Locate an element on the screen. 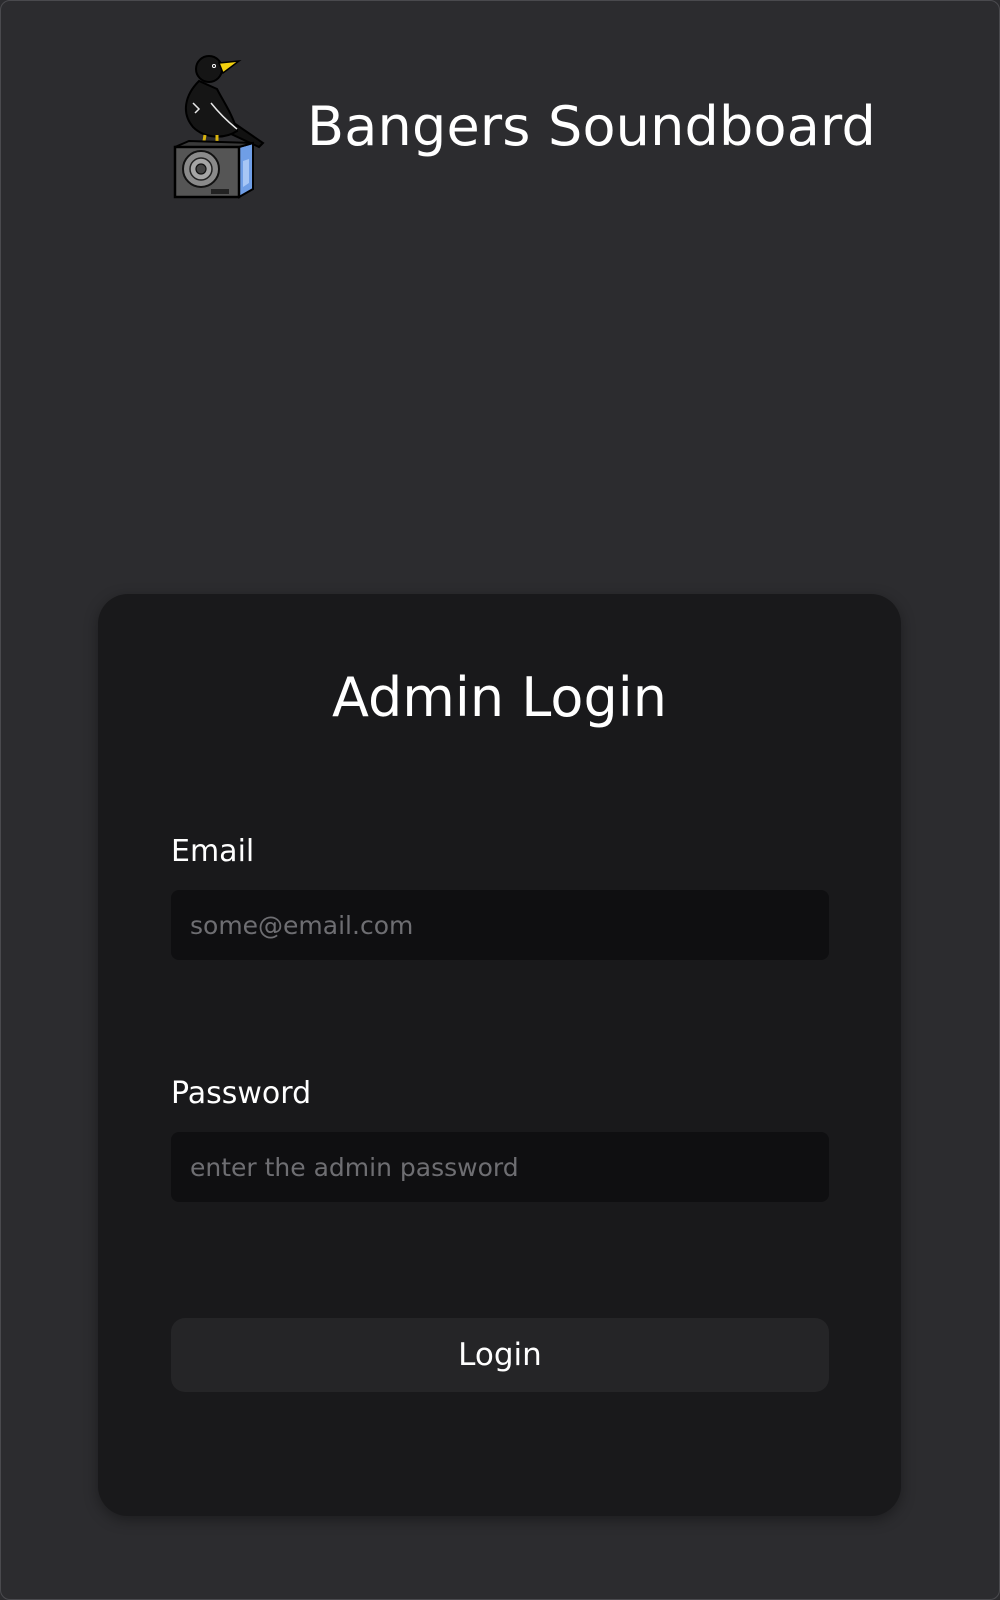 The width and height of the screenshot is (1000, 1600). password-input is located at coordinates (500, 1167).